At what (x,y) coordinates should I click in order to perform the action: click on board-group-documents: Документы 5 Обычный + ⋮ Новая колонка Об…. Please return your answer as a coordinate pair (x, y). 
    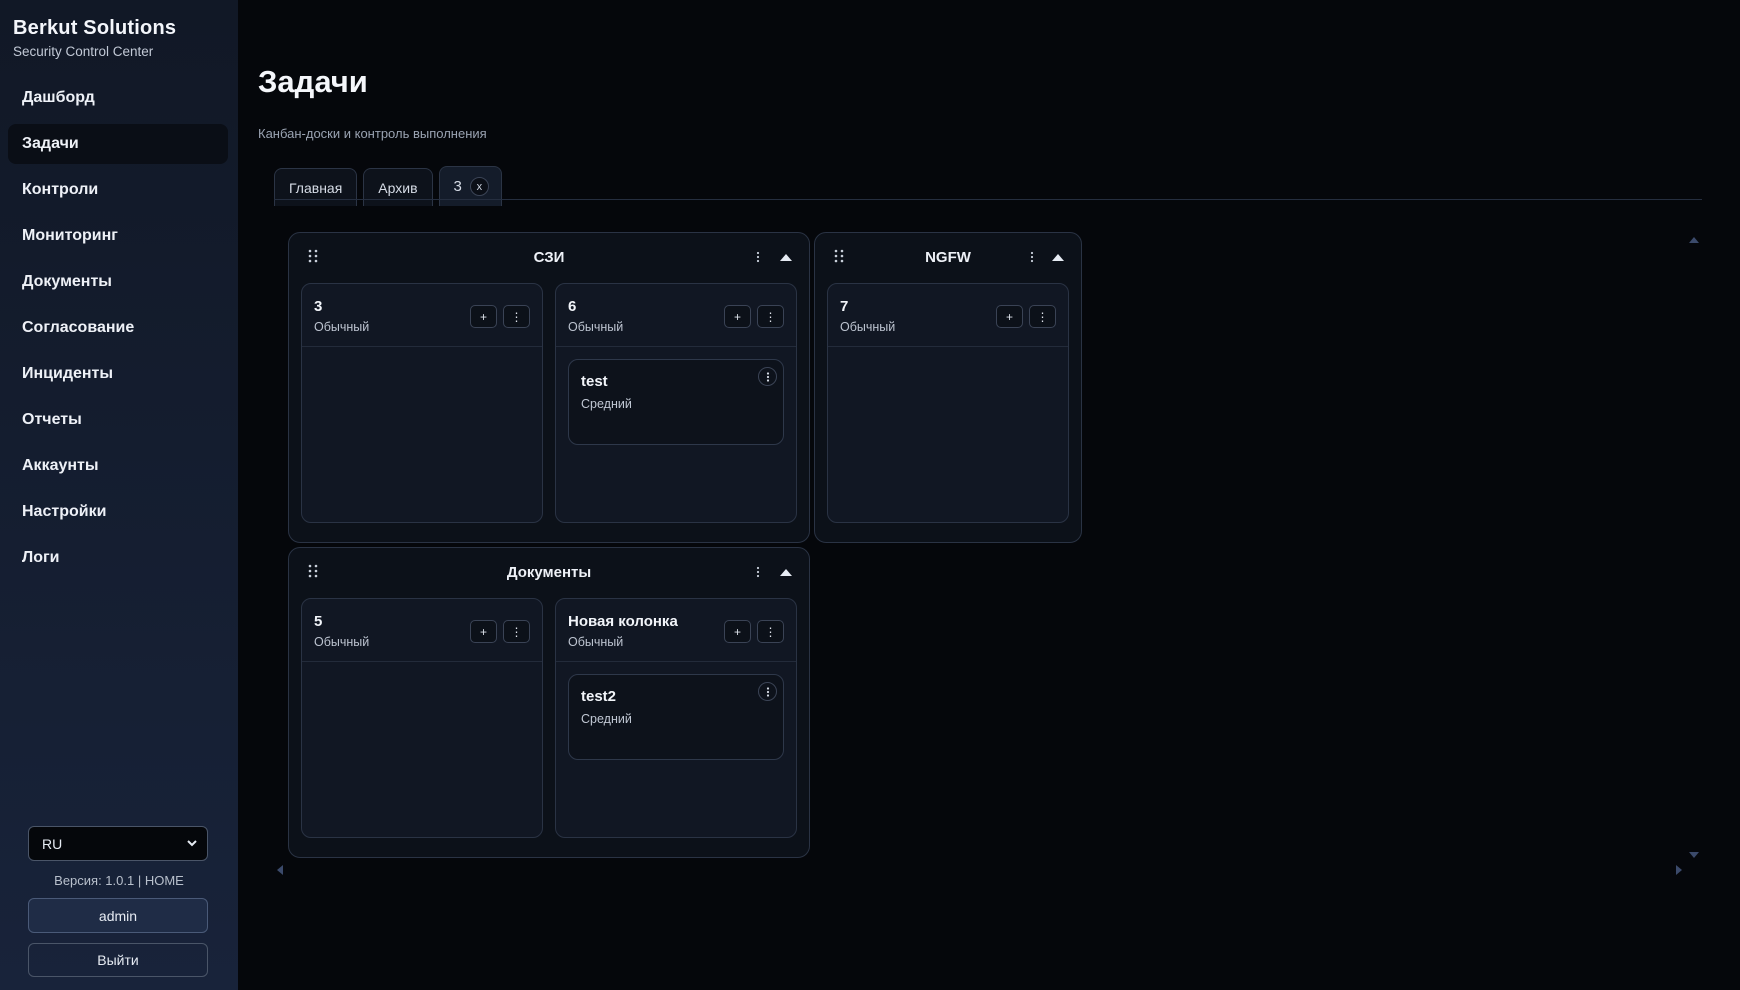
    Looking at the image, I should click on (549, 702).